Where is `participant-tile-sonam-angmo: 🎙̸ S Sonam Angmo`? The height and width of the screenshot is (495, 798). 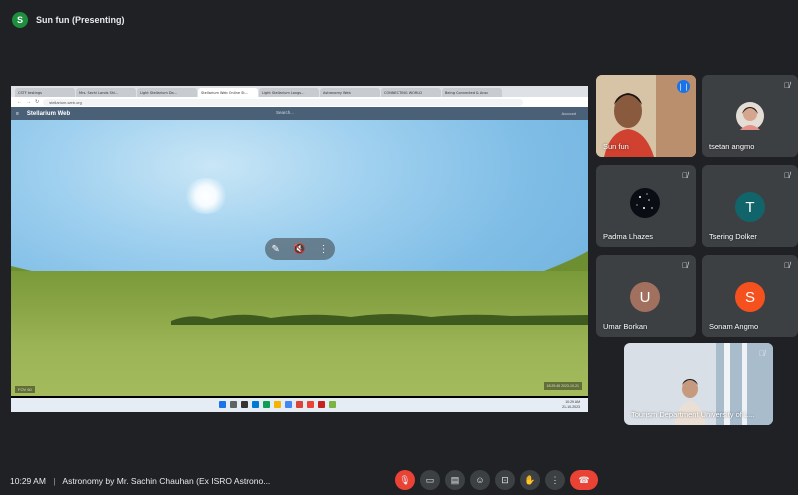
participant-tile-sonam-angmo: 🎙̸ S Sonam Angmo is located at coordinates (750, 296).